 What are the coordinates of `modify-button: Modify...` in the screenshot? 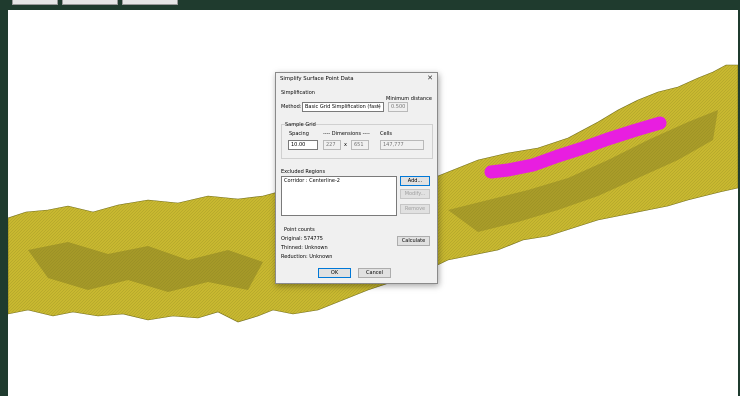 It's located at (415, 194).